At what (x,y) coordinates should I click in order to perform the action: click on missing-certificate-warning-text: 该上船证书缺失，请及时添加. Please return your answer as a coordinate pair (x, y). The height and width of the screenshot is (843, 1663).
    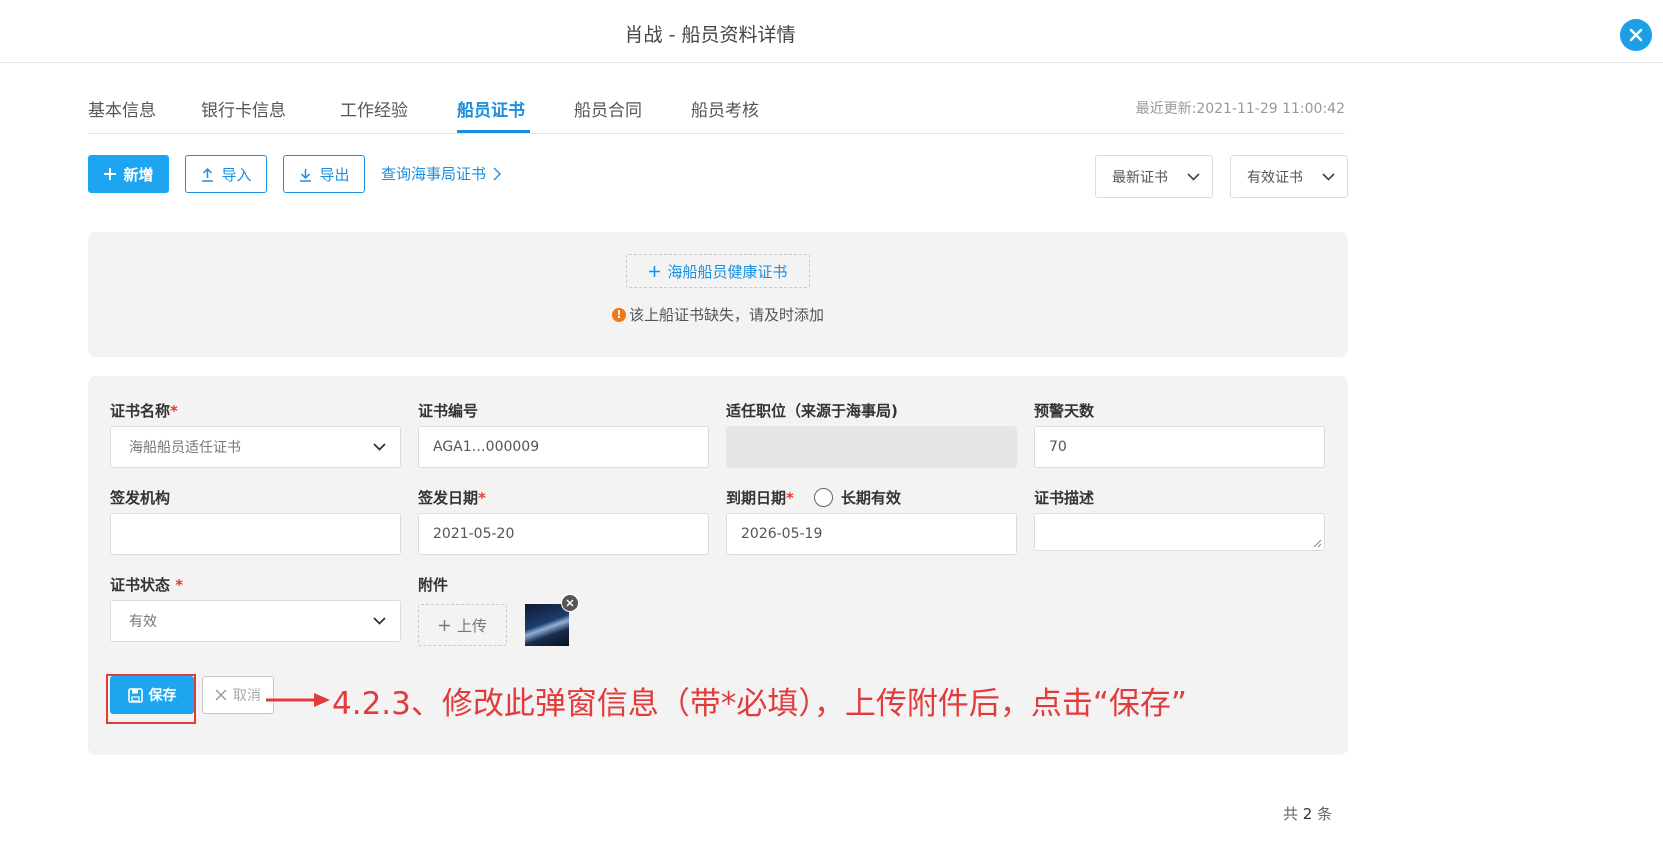
    Looking at the image, I should click on (726, 315).